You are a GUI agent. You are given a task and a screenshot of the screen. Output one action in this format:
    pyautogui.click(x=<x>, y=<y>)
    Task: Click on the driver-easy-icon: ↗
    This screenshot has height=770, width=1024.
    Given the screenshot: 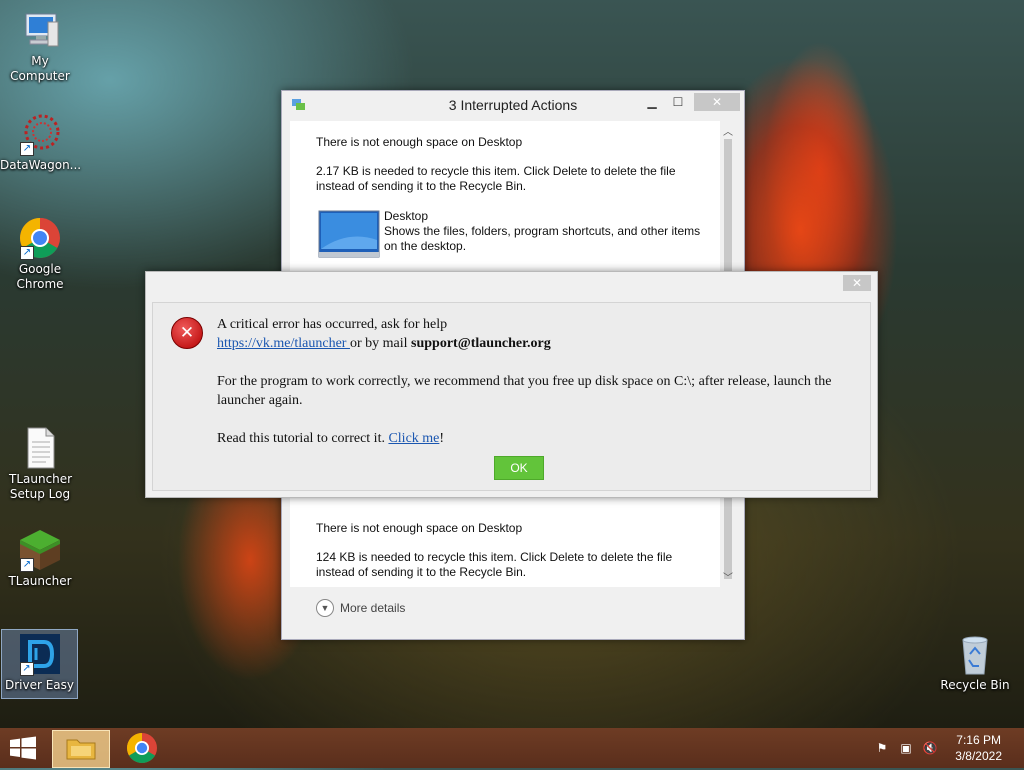 What is the action you would take?
    pyautogui.click(x=40, y=654)
    